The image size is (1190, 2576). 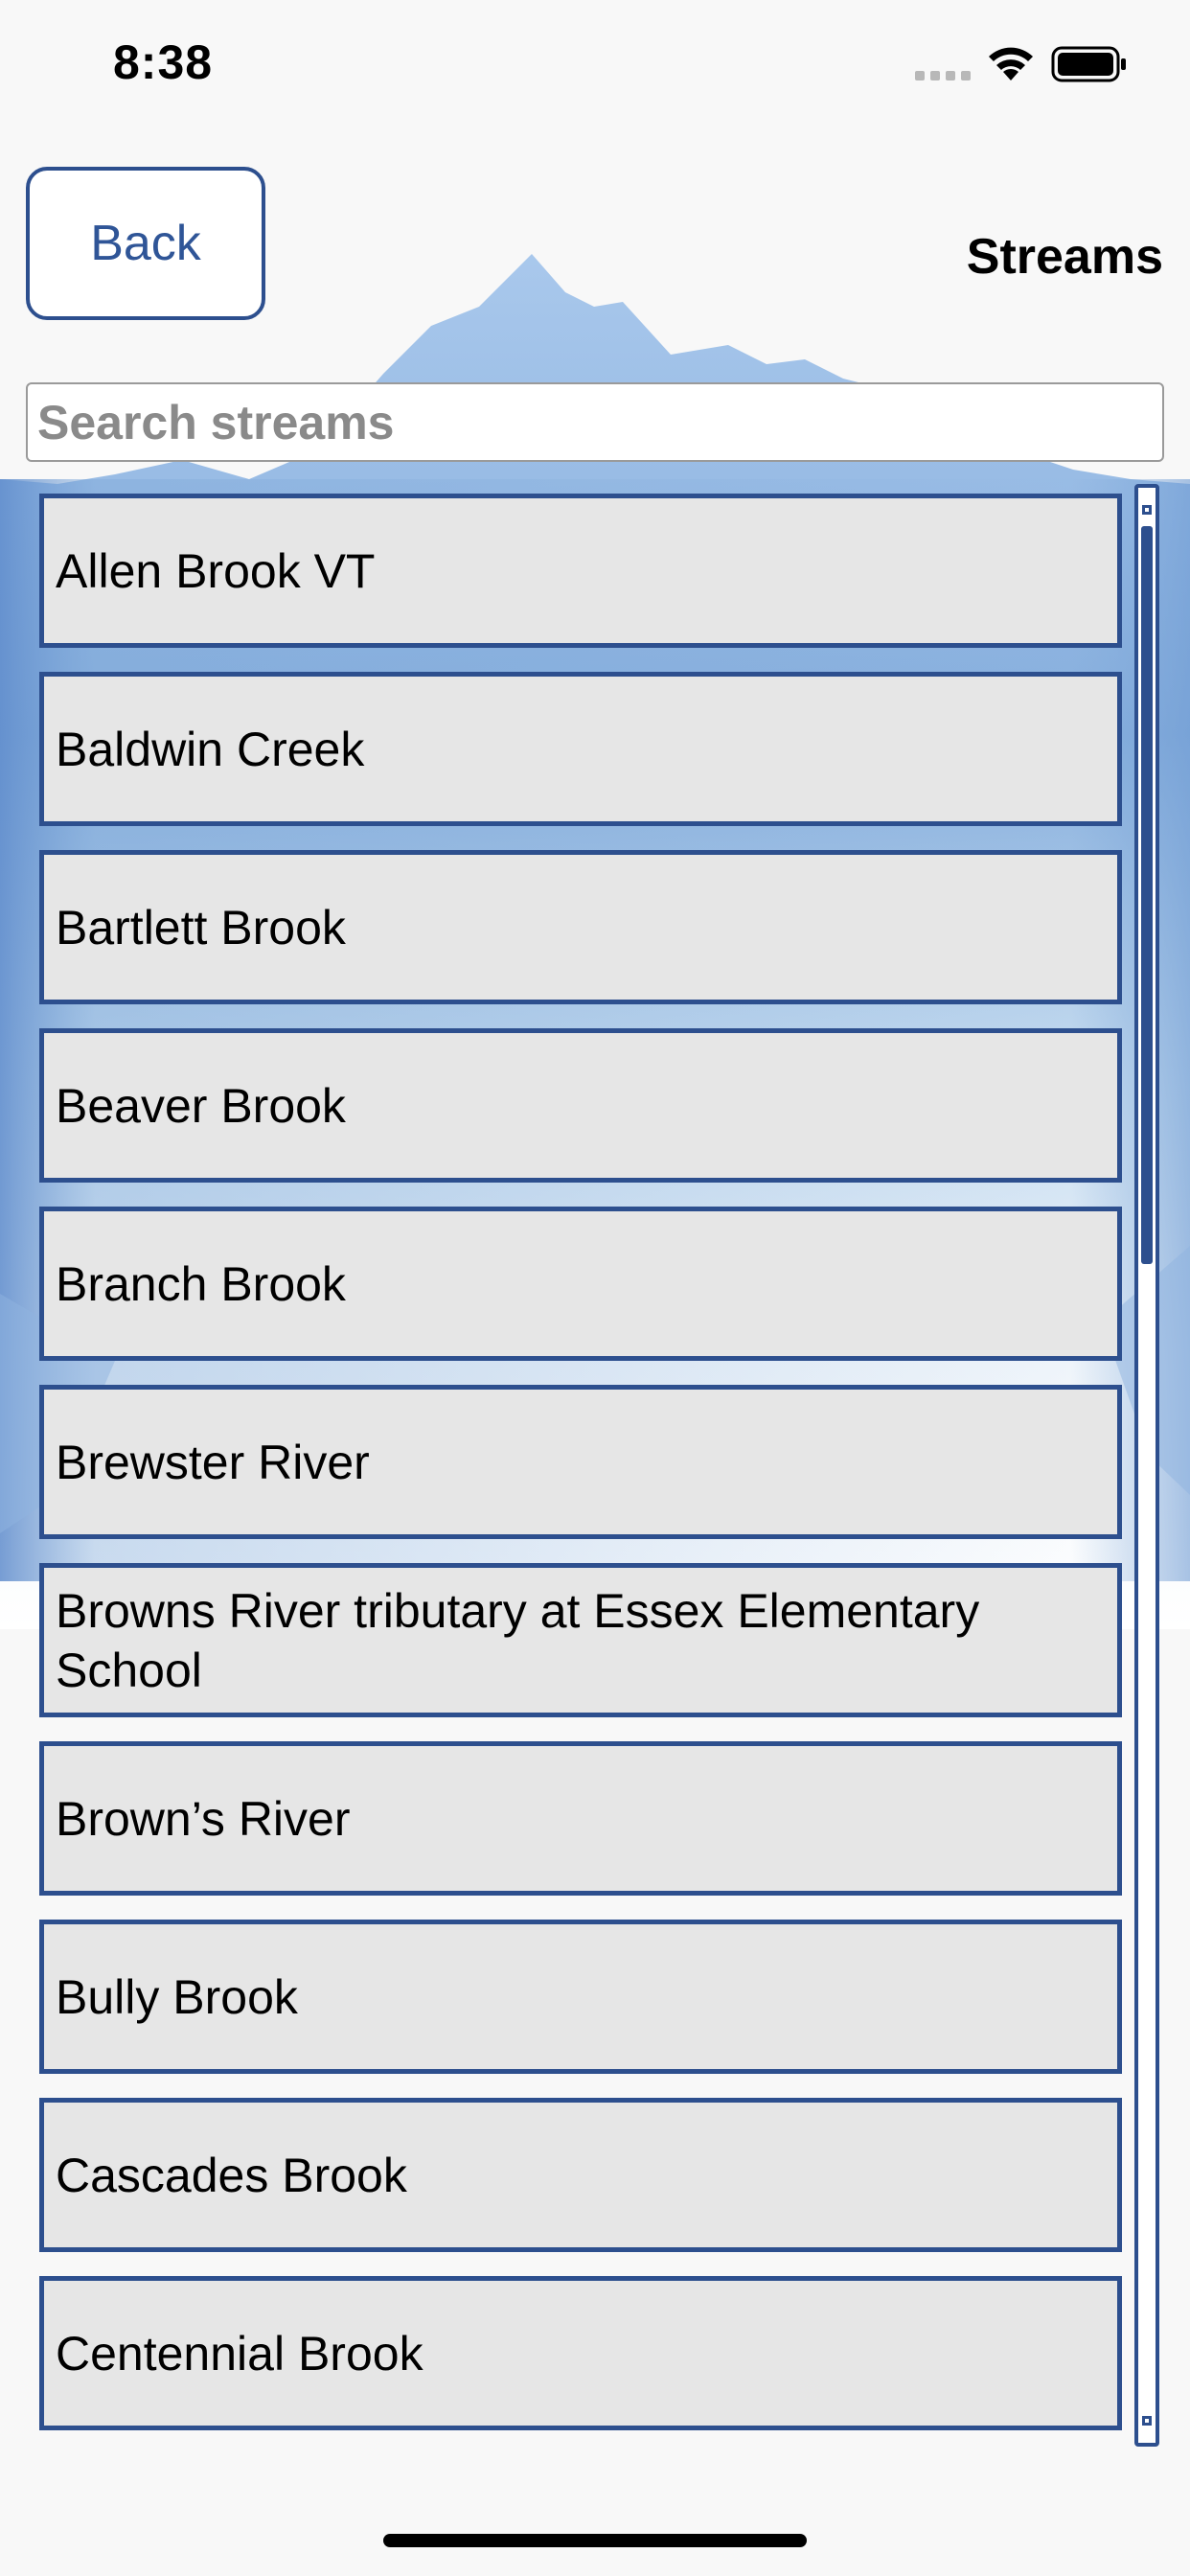 I want to click on battery-icon, so click(x=1089, y=64).